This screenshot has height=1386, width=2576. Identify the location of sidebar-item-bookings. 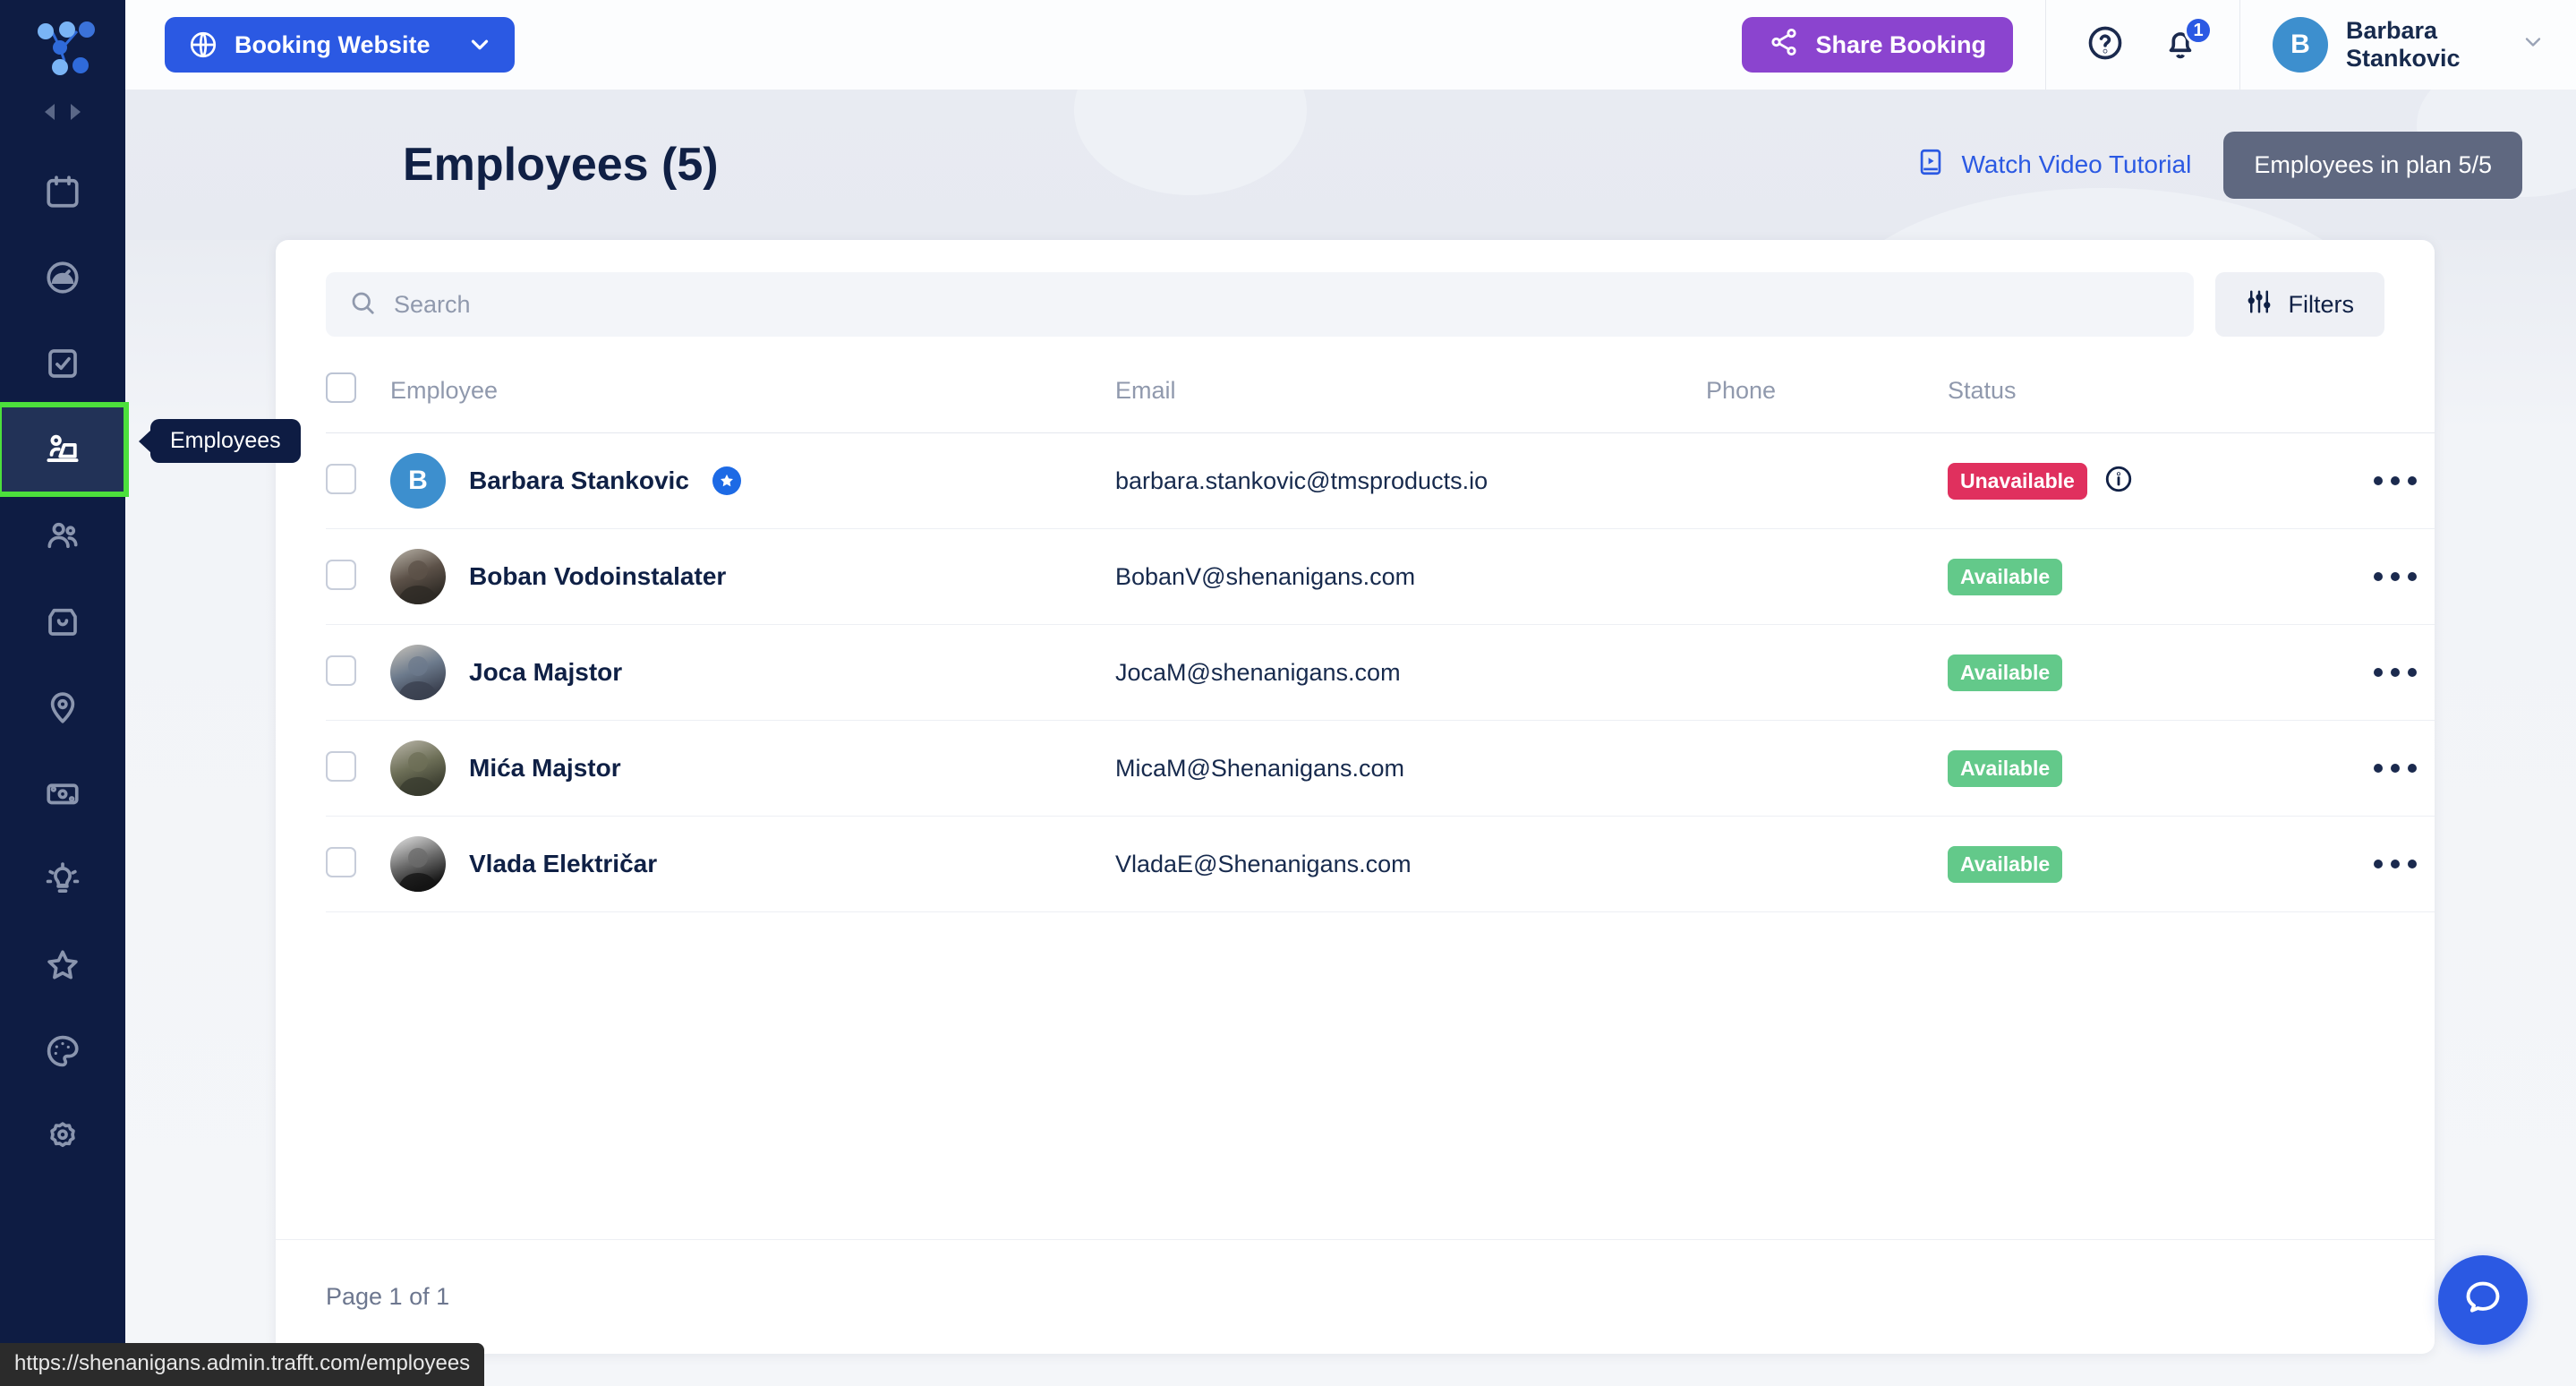
(62, 363).